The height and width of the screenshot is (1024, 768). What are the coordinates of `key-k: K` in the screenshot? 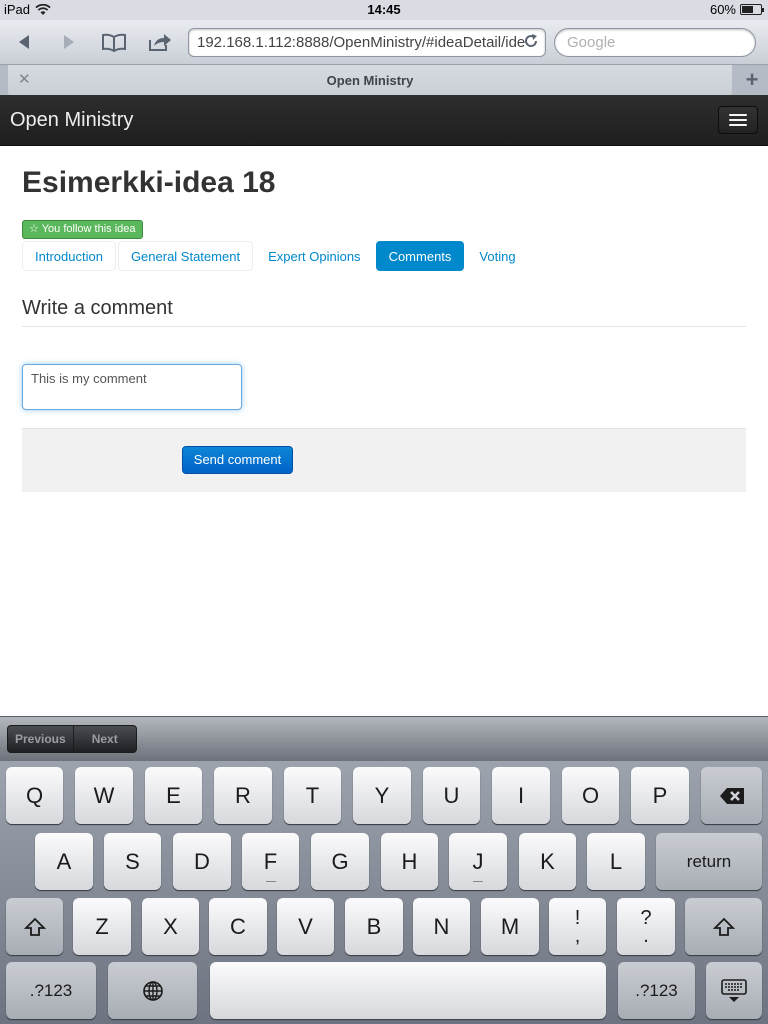 It's located at (547, 861).